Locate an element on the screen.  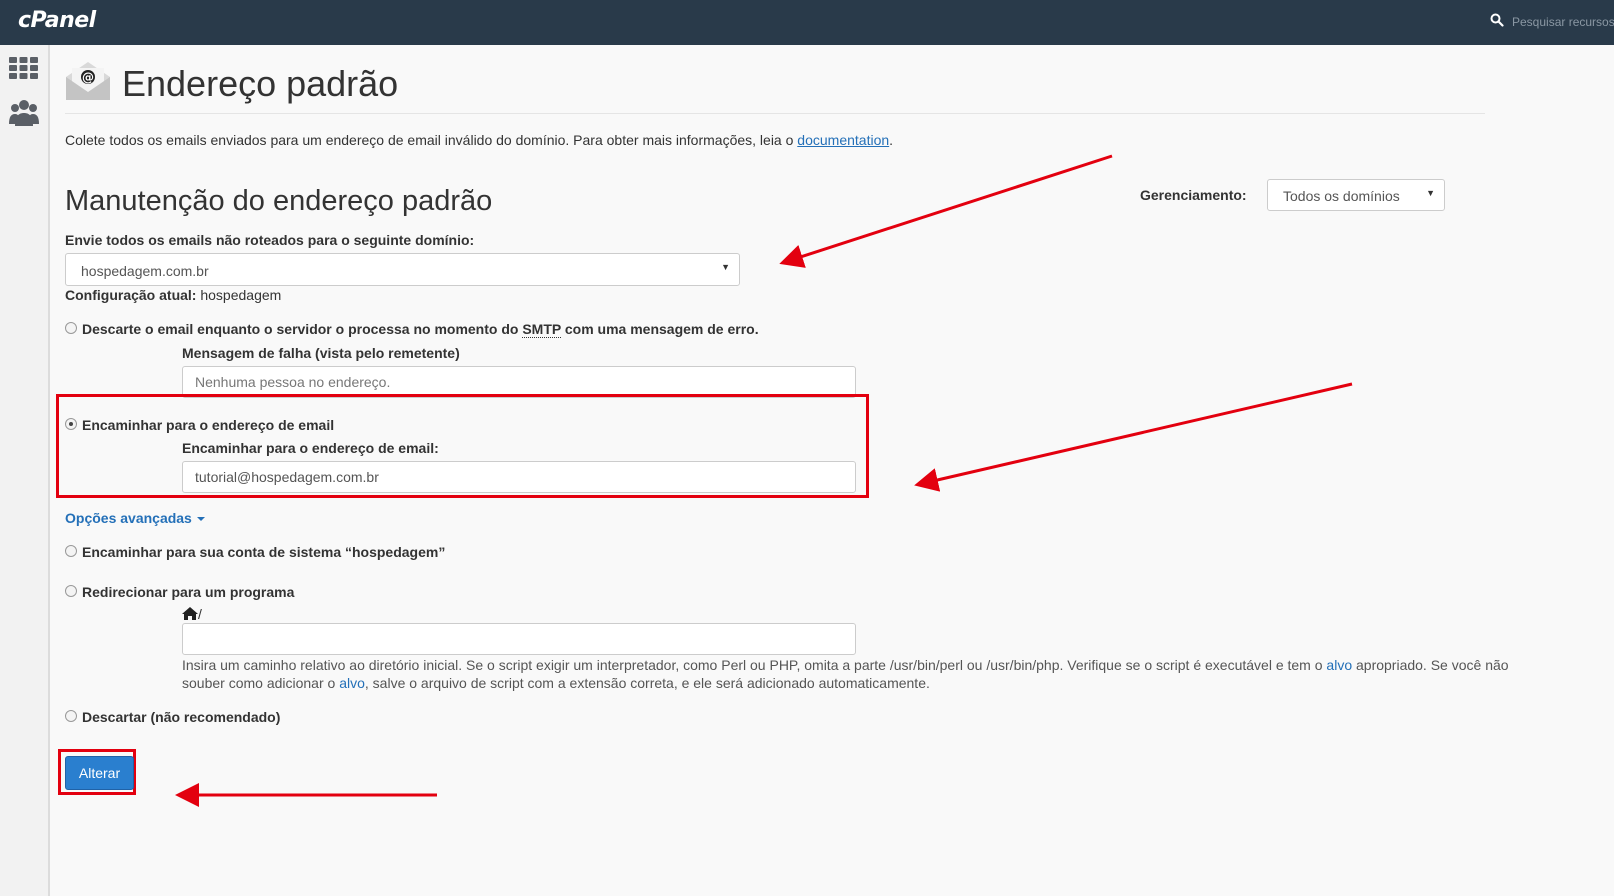
domain-select: hospedagem.com.br ▼ is located at coordinates (402, 269).